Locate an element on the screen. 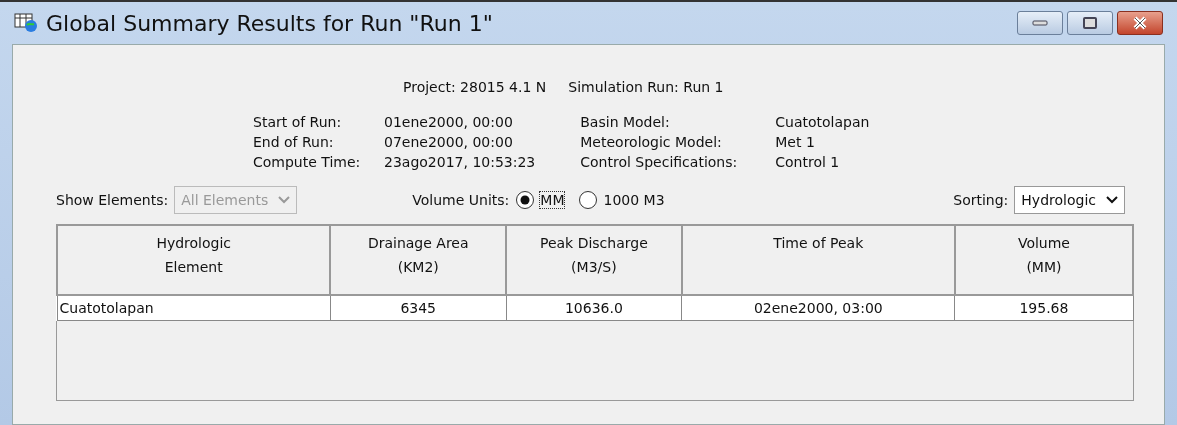 This screenshot has width=1177, height=425. column-header: Volume (MM) is located at coordinates (1043, 260).